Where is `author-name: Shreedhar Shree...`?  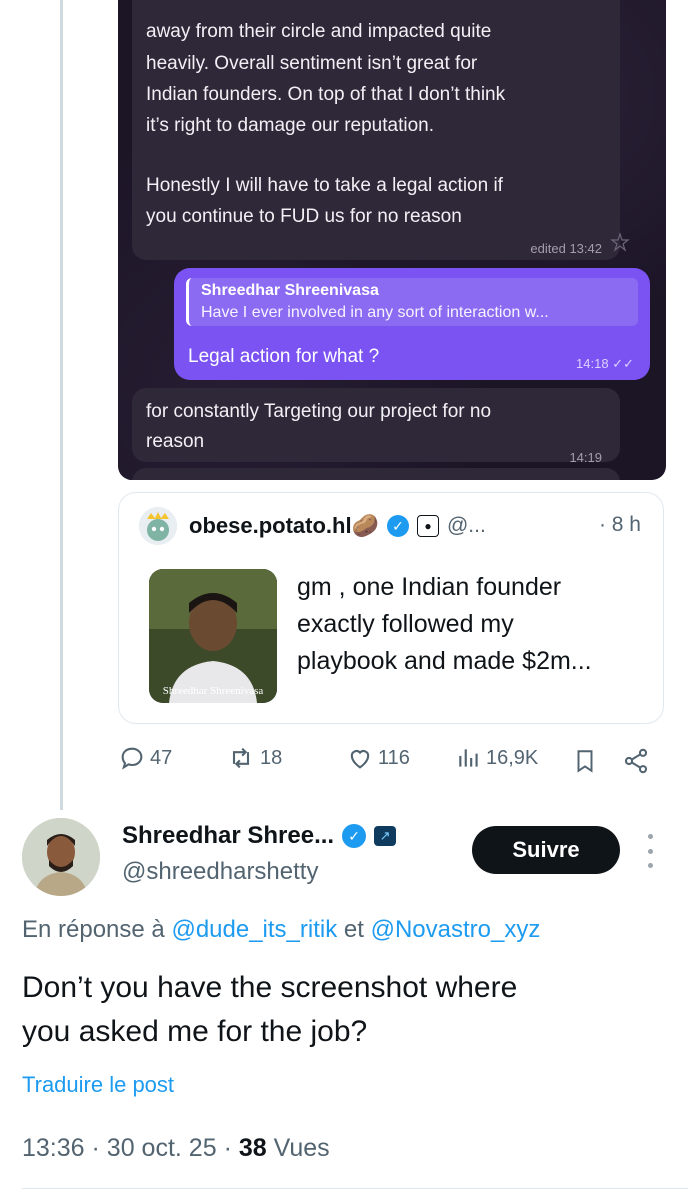 author-name: Shreedhar Shree... is located at coordinates (228, 836).